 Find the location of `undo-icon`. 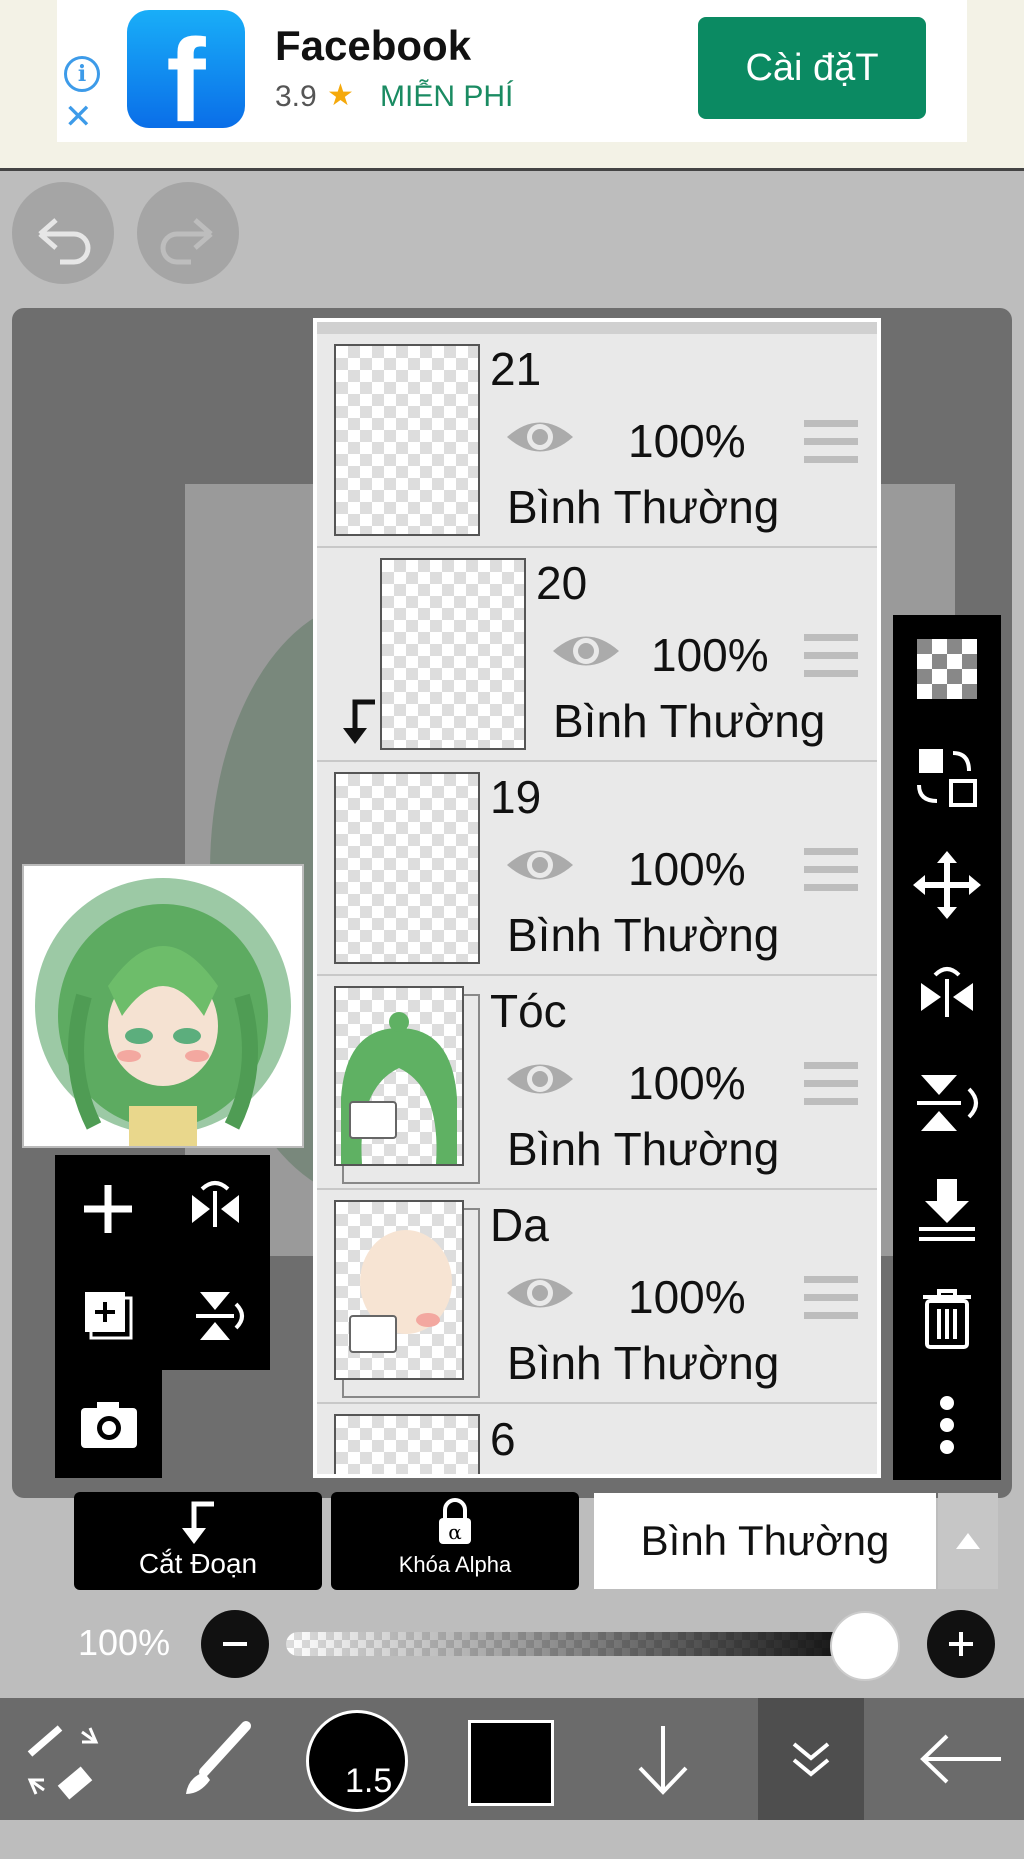

undo-icon is located at coordinates (64, 241).